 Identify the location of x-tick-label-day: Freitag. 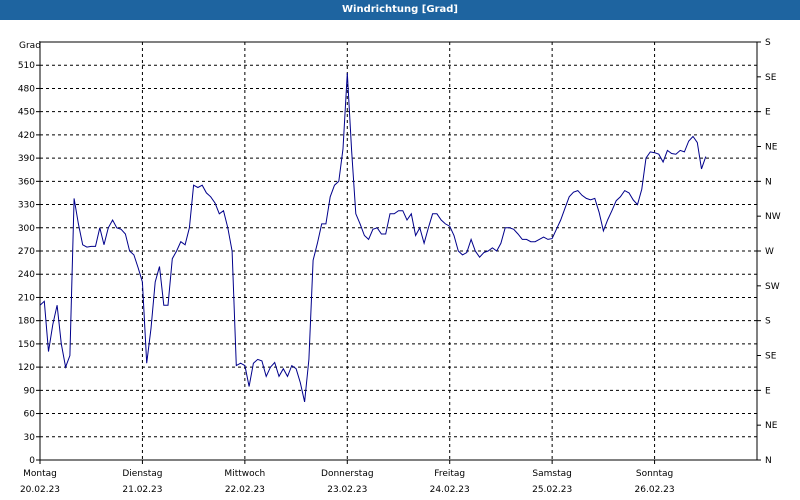
(449, 474).